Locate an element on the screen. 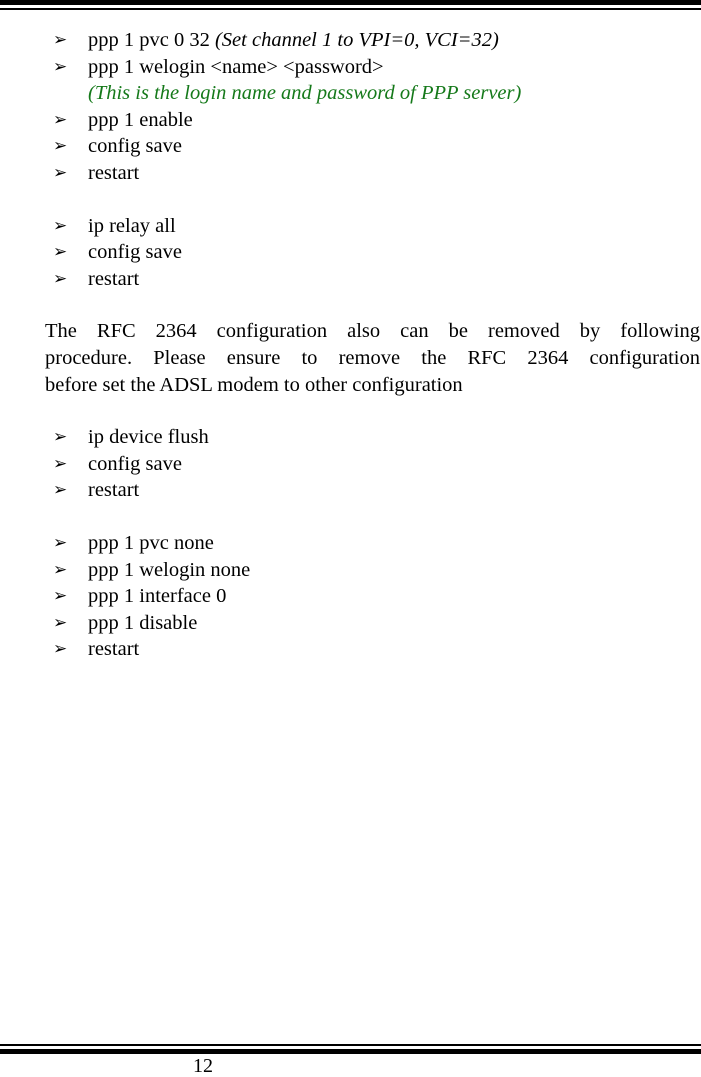 The width and height of the screenshot is (701, 1077). command-list-pppoa-setup-cont: ➢ ppp 1 enable ➢ config save ➢ restart is located at coordinates (350, 147).